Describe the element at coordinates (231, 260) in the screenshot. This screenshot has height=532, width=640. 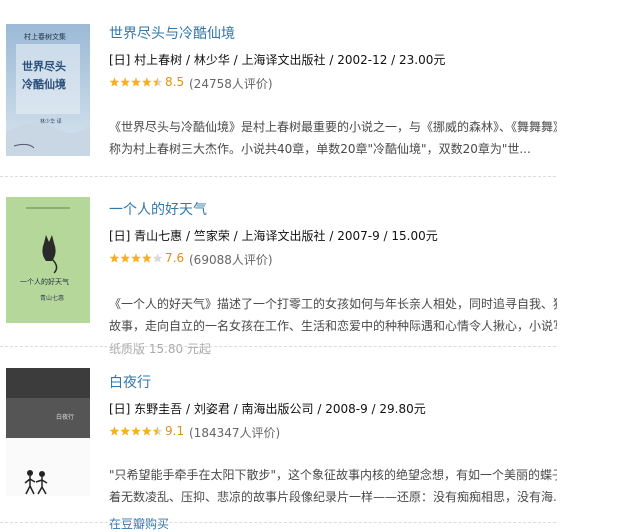
I see `rating-count: (69088人评价)` at that location.